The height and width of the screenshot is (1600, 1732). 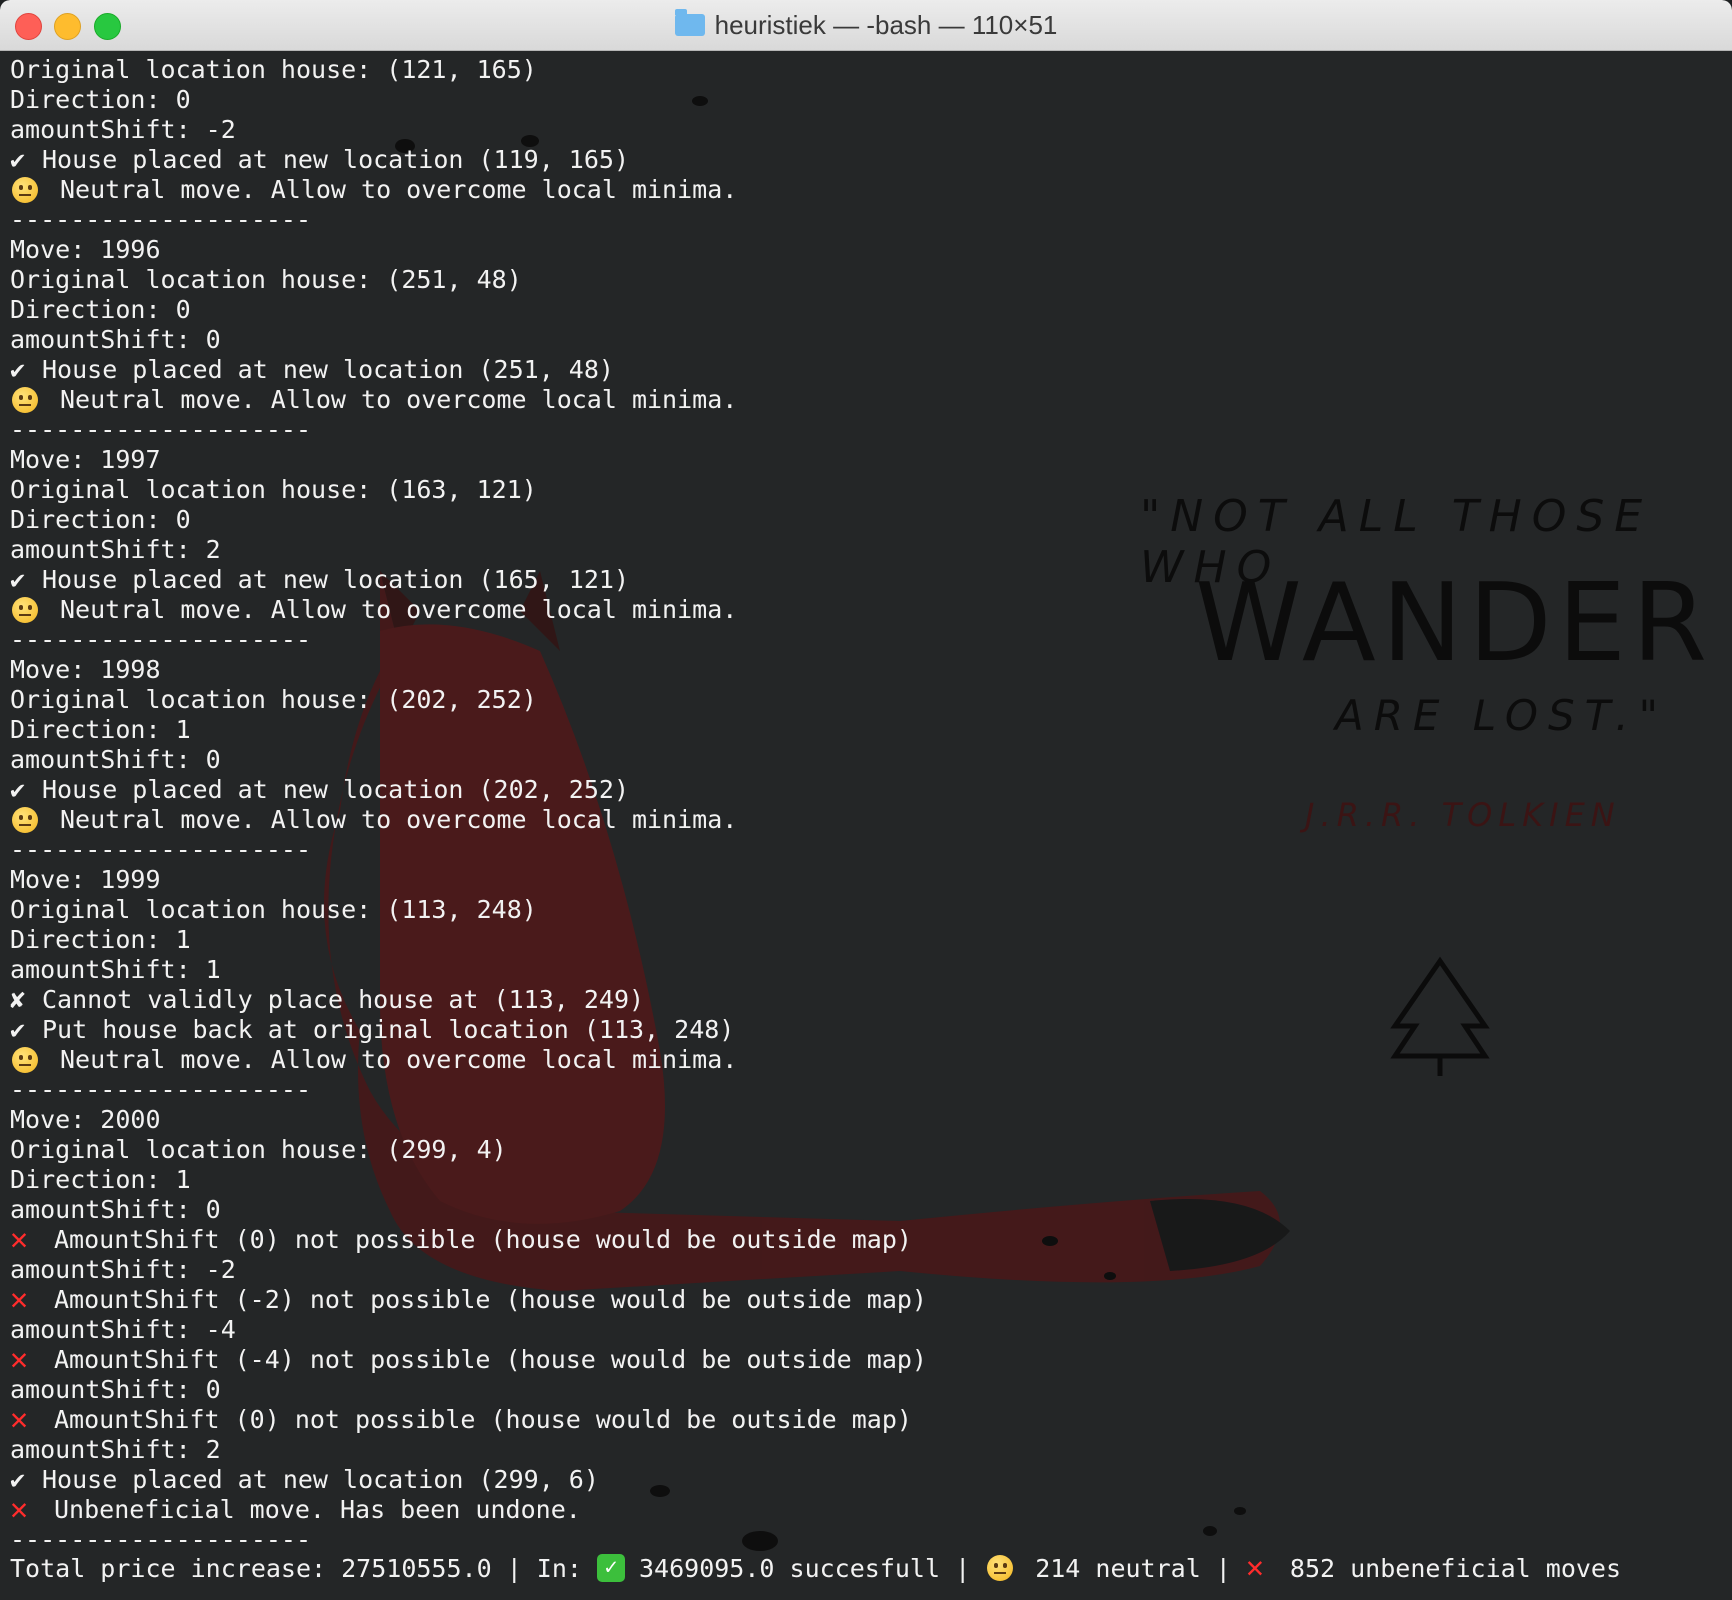 I want to click on terminal-line: ✔ House placed at new location (202, 252), so click(x=468, y=790).